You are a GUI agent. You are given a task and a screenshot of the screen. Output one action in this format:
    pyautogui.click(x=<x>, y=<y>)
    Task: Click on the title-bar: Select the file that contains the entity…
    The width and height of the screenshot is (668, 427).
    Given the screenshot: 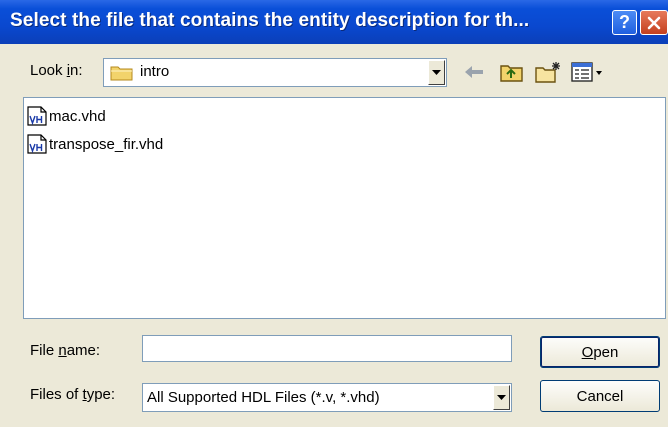 What is the action you would take?
    pyautogui.click(x=334, y=22)
    